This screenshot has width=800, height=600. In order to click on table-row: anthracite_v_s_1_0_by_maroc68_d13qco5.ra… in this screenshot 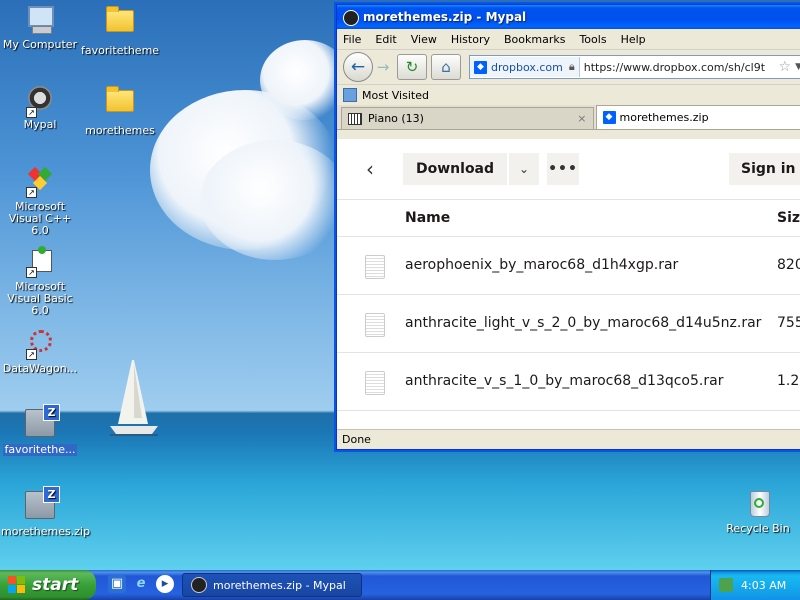, I will do `click(568, 382)`.